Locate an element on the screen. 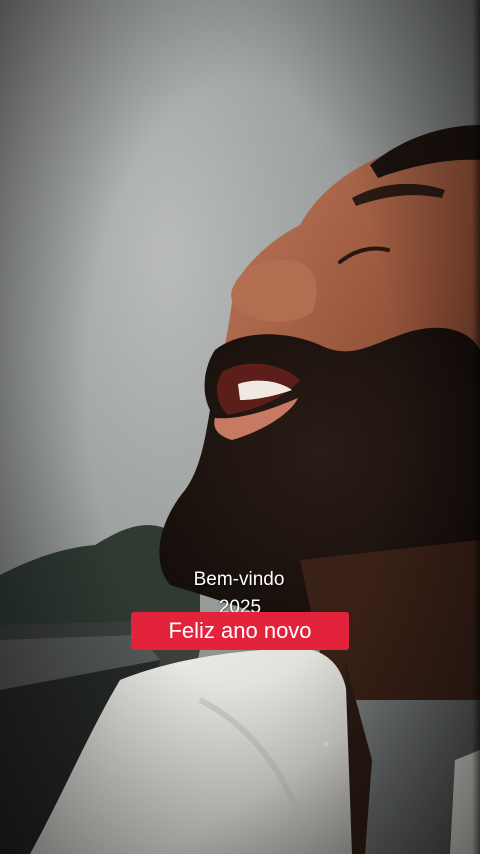 This screenshot has width=480, height=854. caption-badge-new-year: Feliz ano novo is located at coordinates (240, 631).